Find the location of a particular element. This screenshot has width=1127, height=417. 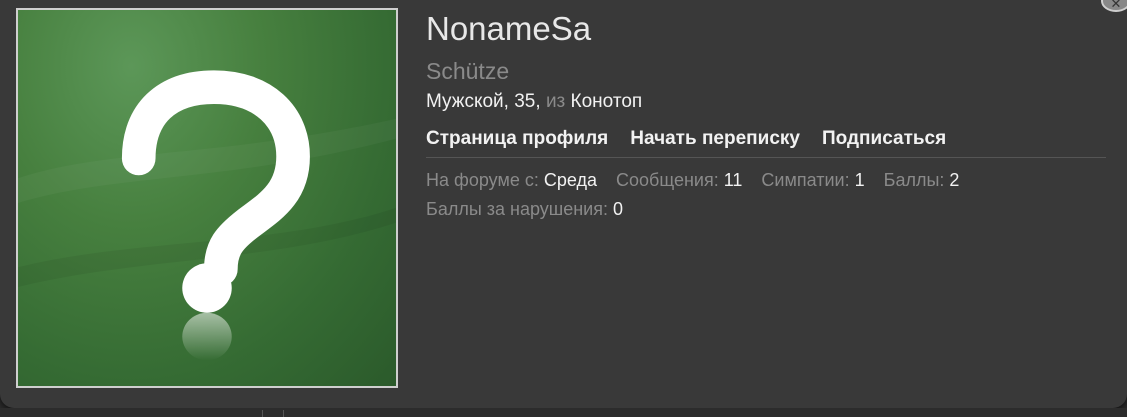

points-value: 2 is located at coordinates (954, 180).